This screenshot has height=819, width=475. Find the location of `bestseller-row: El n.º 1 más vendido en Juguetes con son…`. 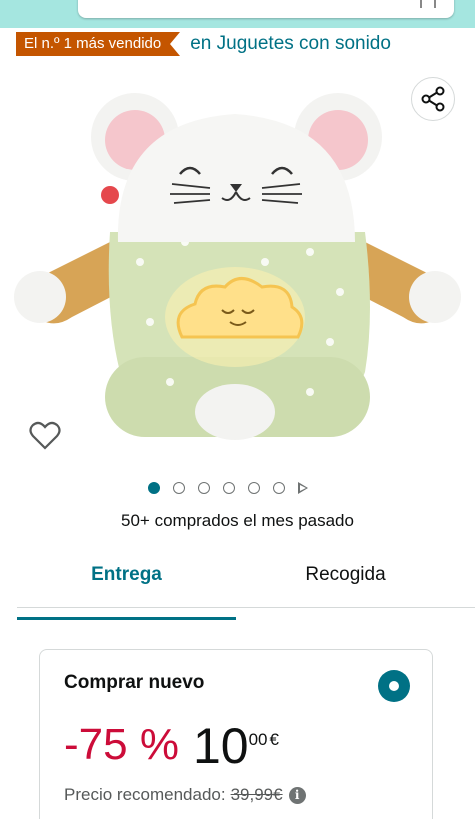

bestseller-row: El n.º 1 más vendido en Juguetes con son… is located at coordinates (203, 44).